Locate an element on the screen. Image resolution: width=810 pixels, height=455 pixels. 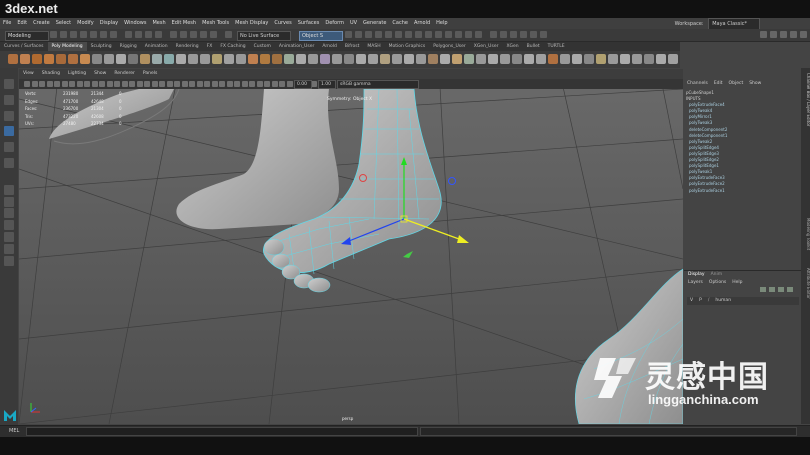
menu-edit-mesh: Edit Mesh is located at coordinates (184, 23).